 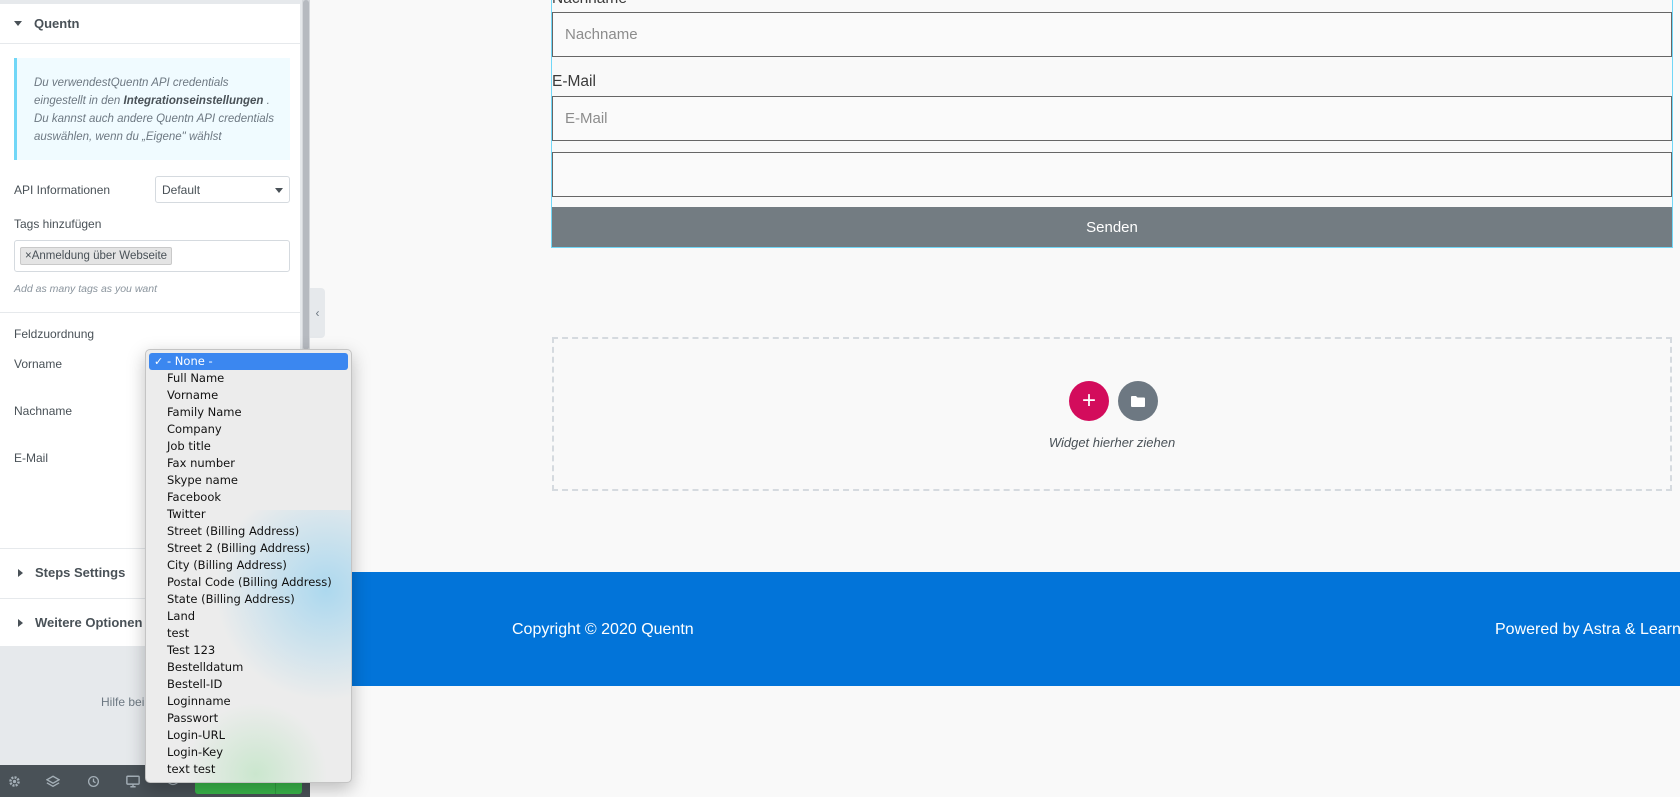 What do you see at coordinates (1587, 629) in the screenshot?
I see `powered-by-text: Powered by Astra & LearnD` at bounding box center [1587, 629].